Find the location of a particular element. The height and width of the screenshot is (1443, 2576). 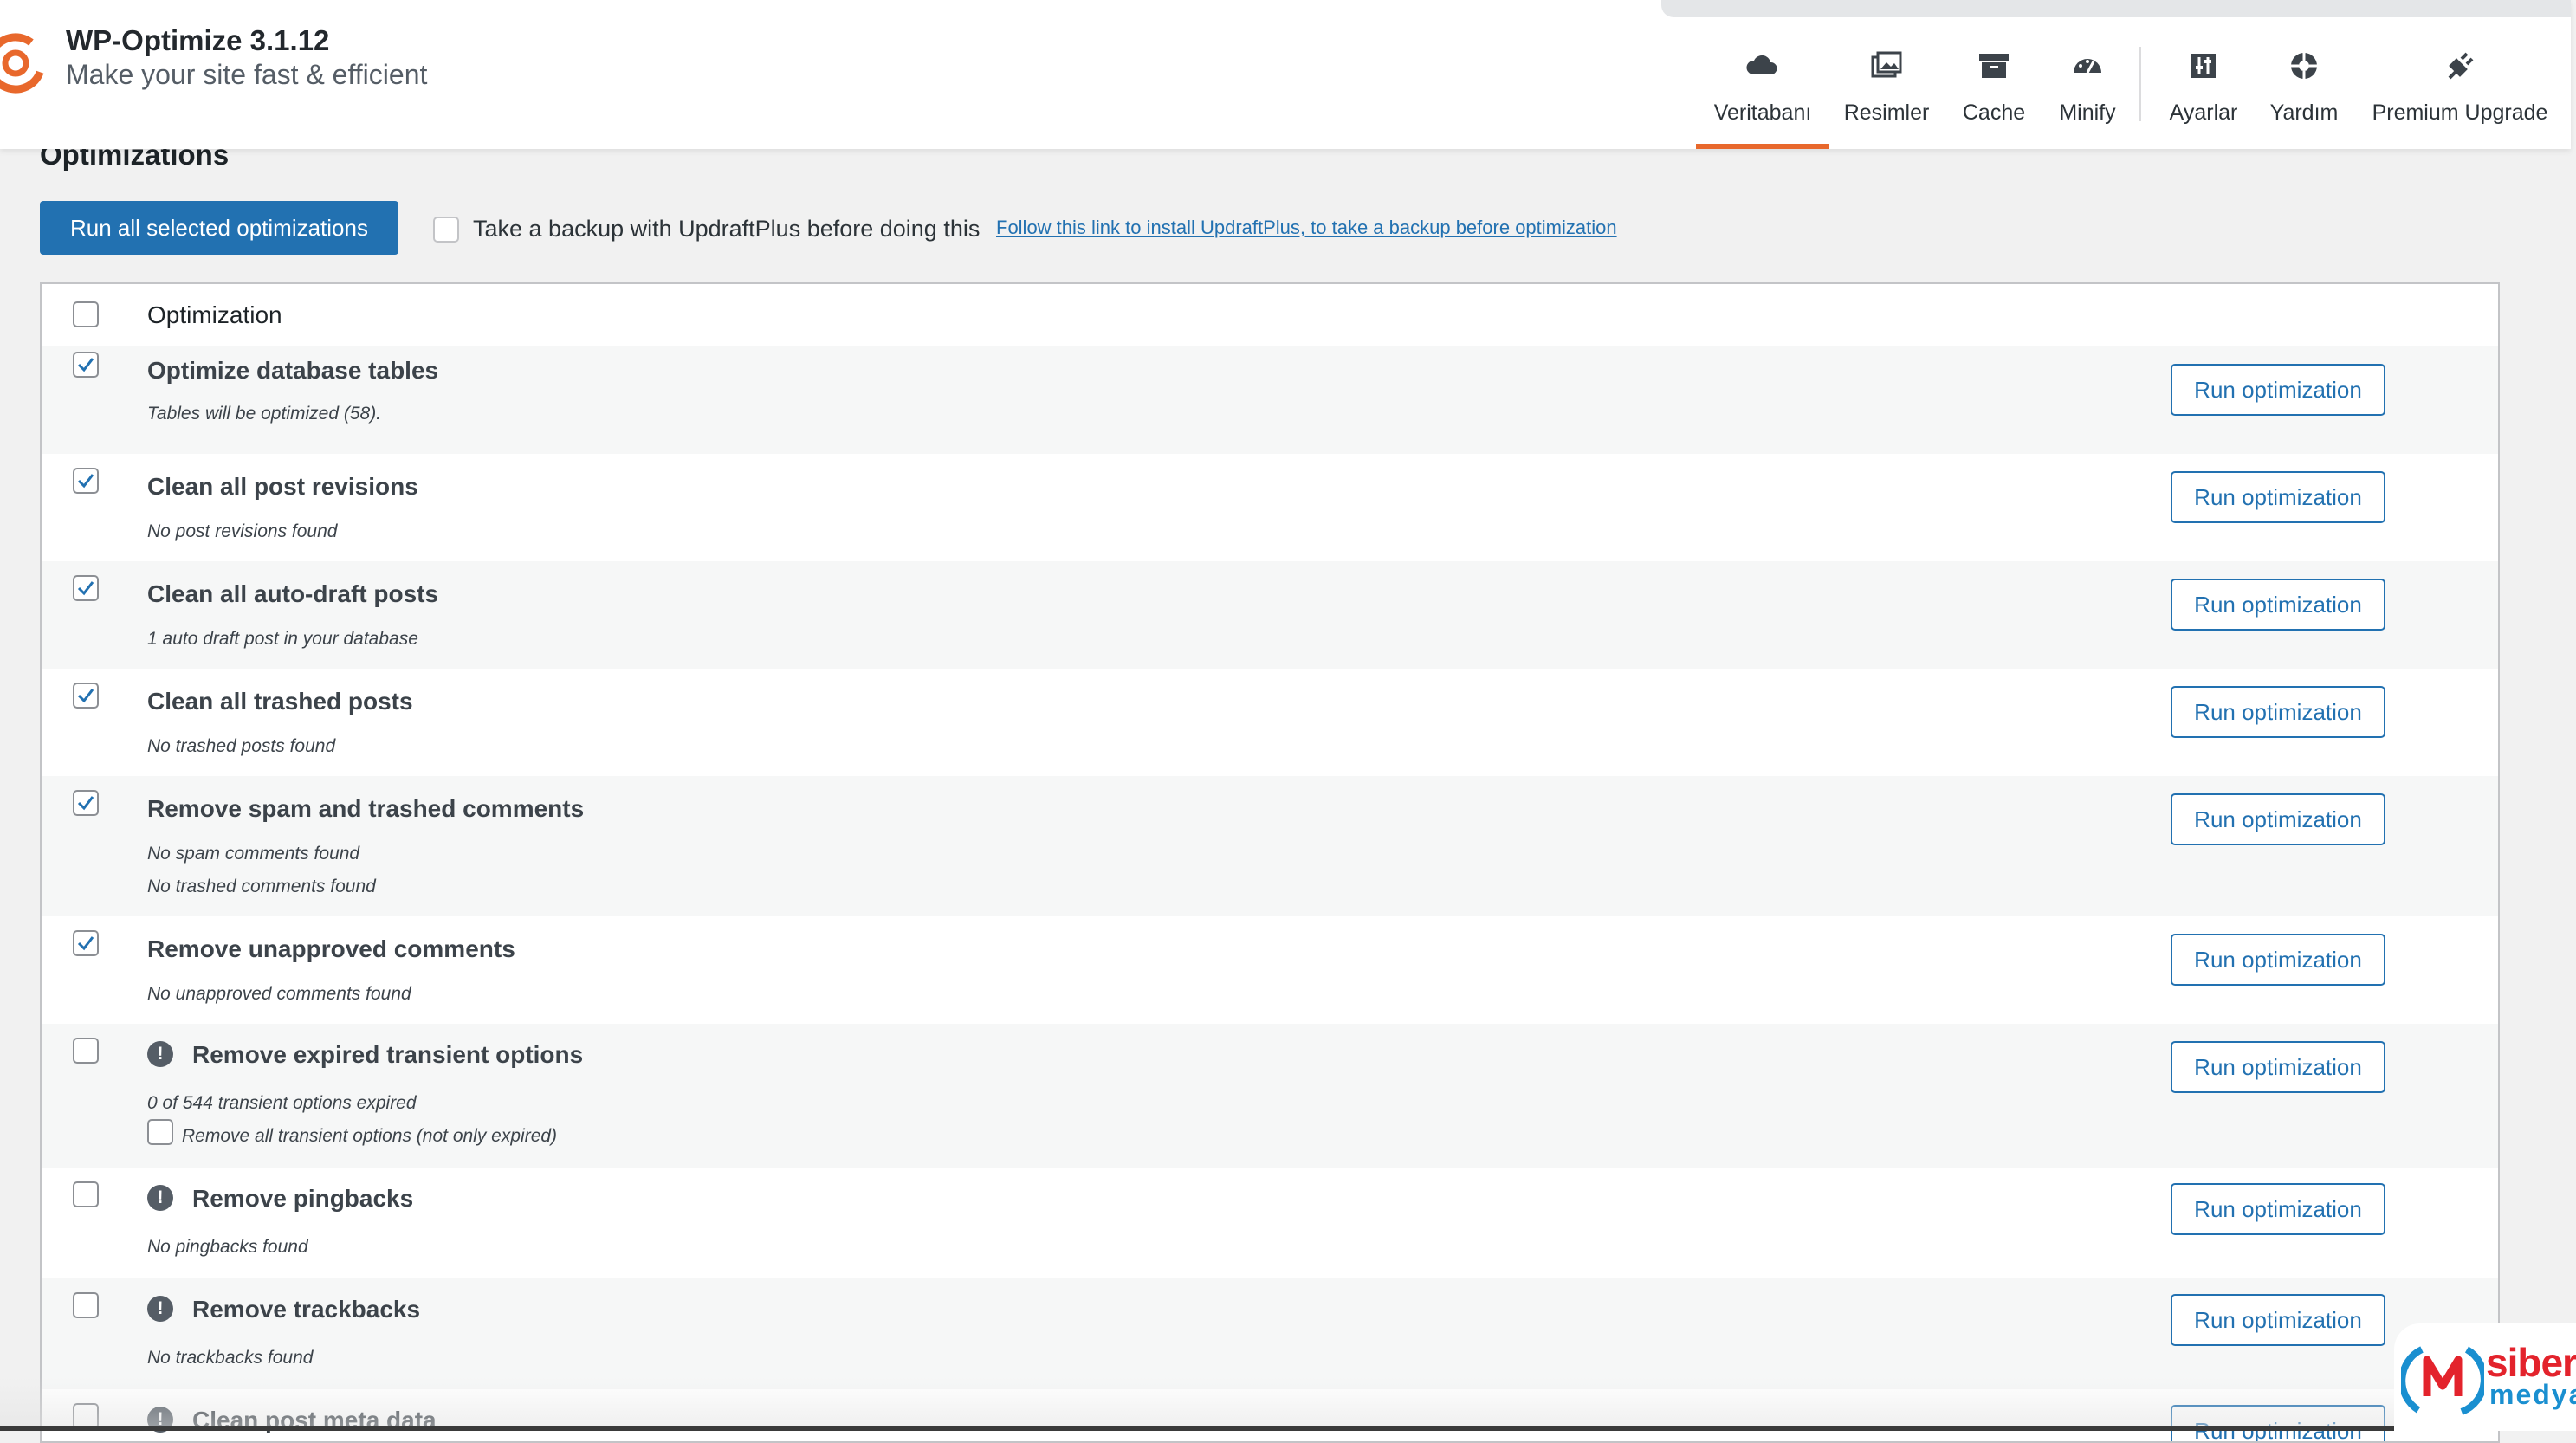

optimization-title: Clean all post revisions is located at coordinates (282, 487).